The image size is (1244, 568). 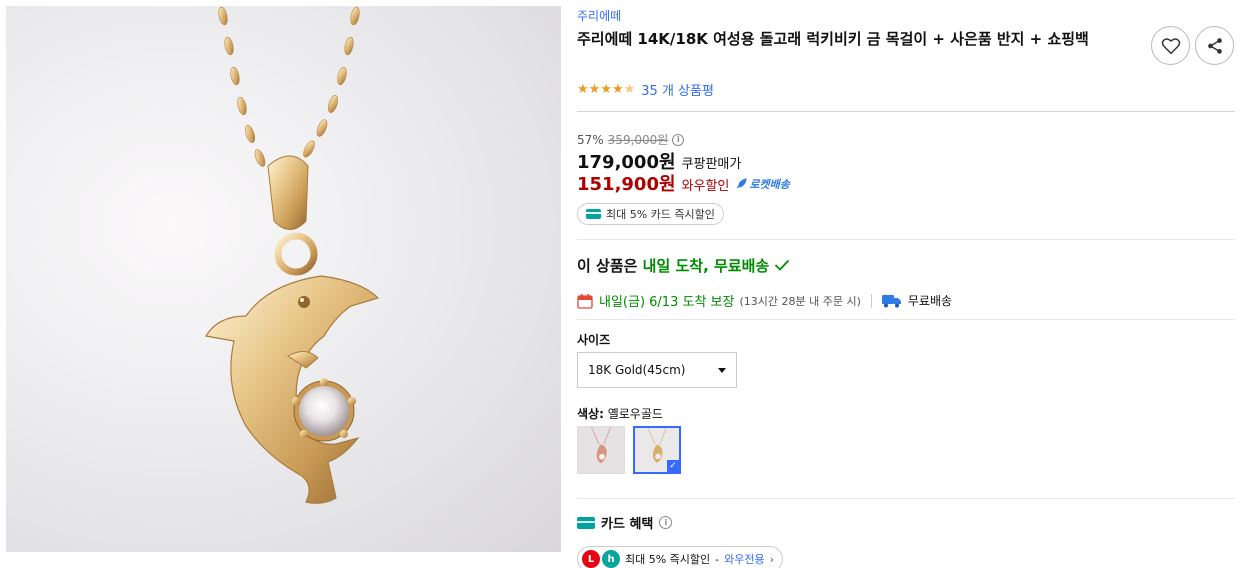 I want to click on size-select: 18K Gold(45cm), so click(x=657, y=370).